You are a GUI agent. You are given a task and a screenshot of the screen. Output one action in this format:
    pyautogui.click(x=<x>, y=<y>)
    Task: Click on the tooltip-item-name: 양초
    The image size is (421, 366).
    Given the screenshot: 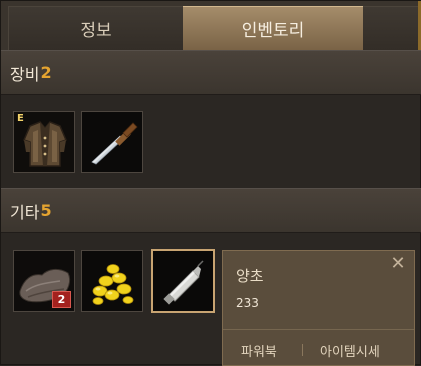 What is the action you would take?
    pyautogui.click(x=250, y=276)
    